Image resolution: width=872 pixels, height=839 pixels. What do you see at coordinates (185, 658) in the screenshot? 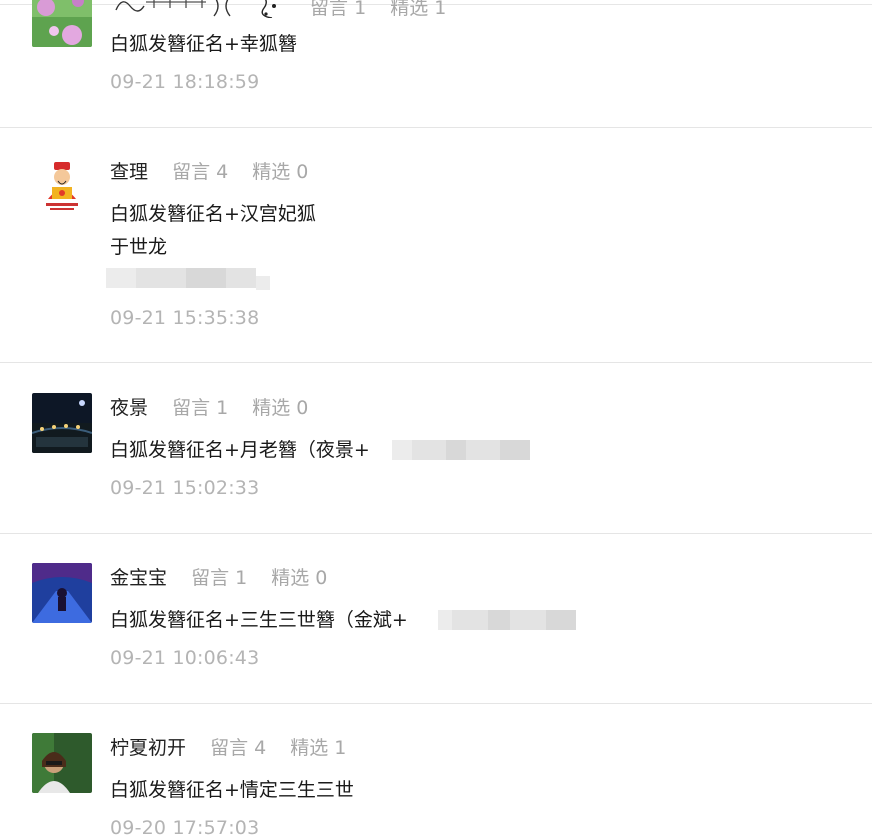
I see `comment-time: 09-21 10:06:43` at bounding box center [185, 658].